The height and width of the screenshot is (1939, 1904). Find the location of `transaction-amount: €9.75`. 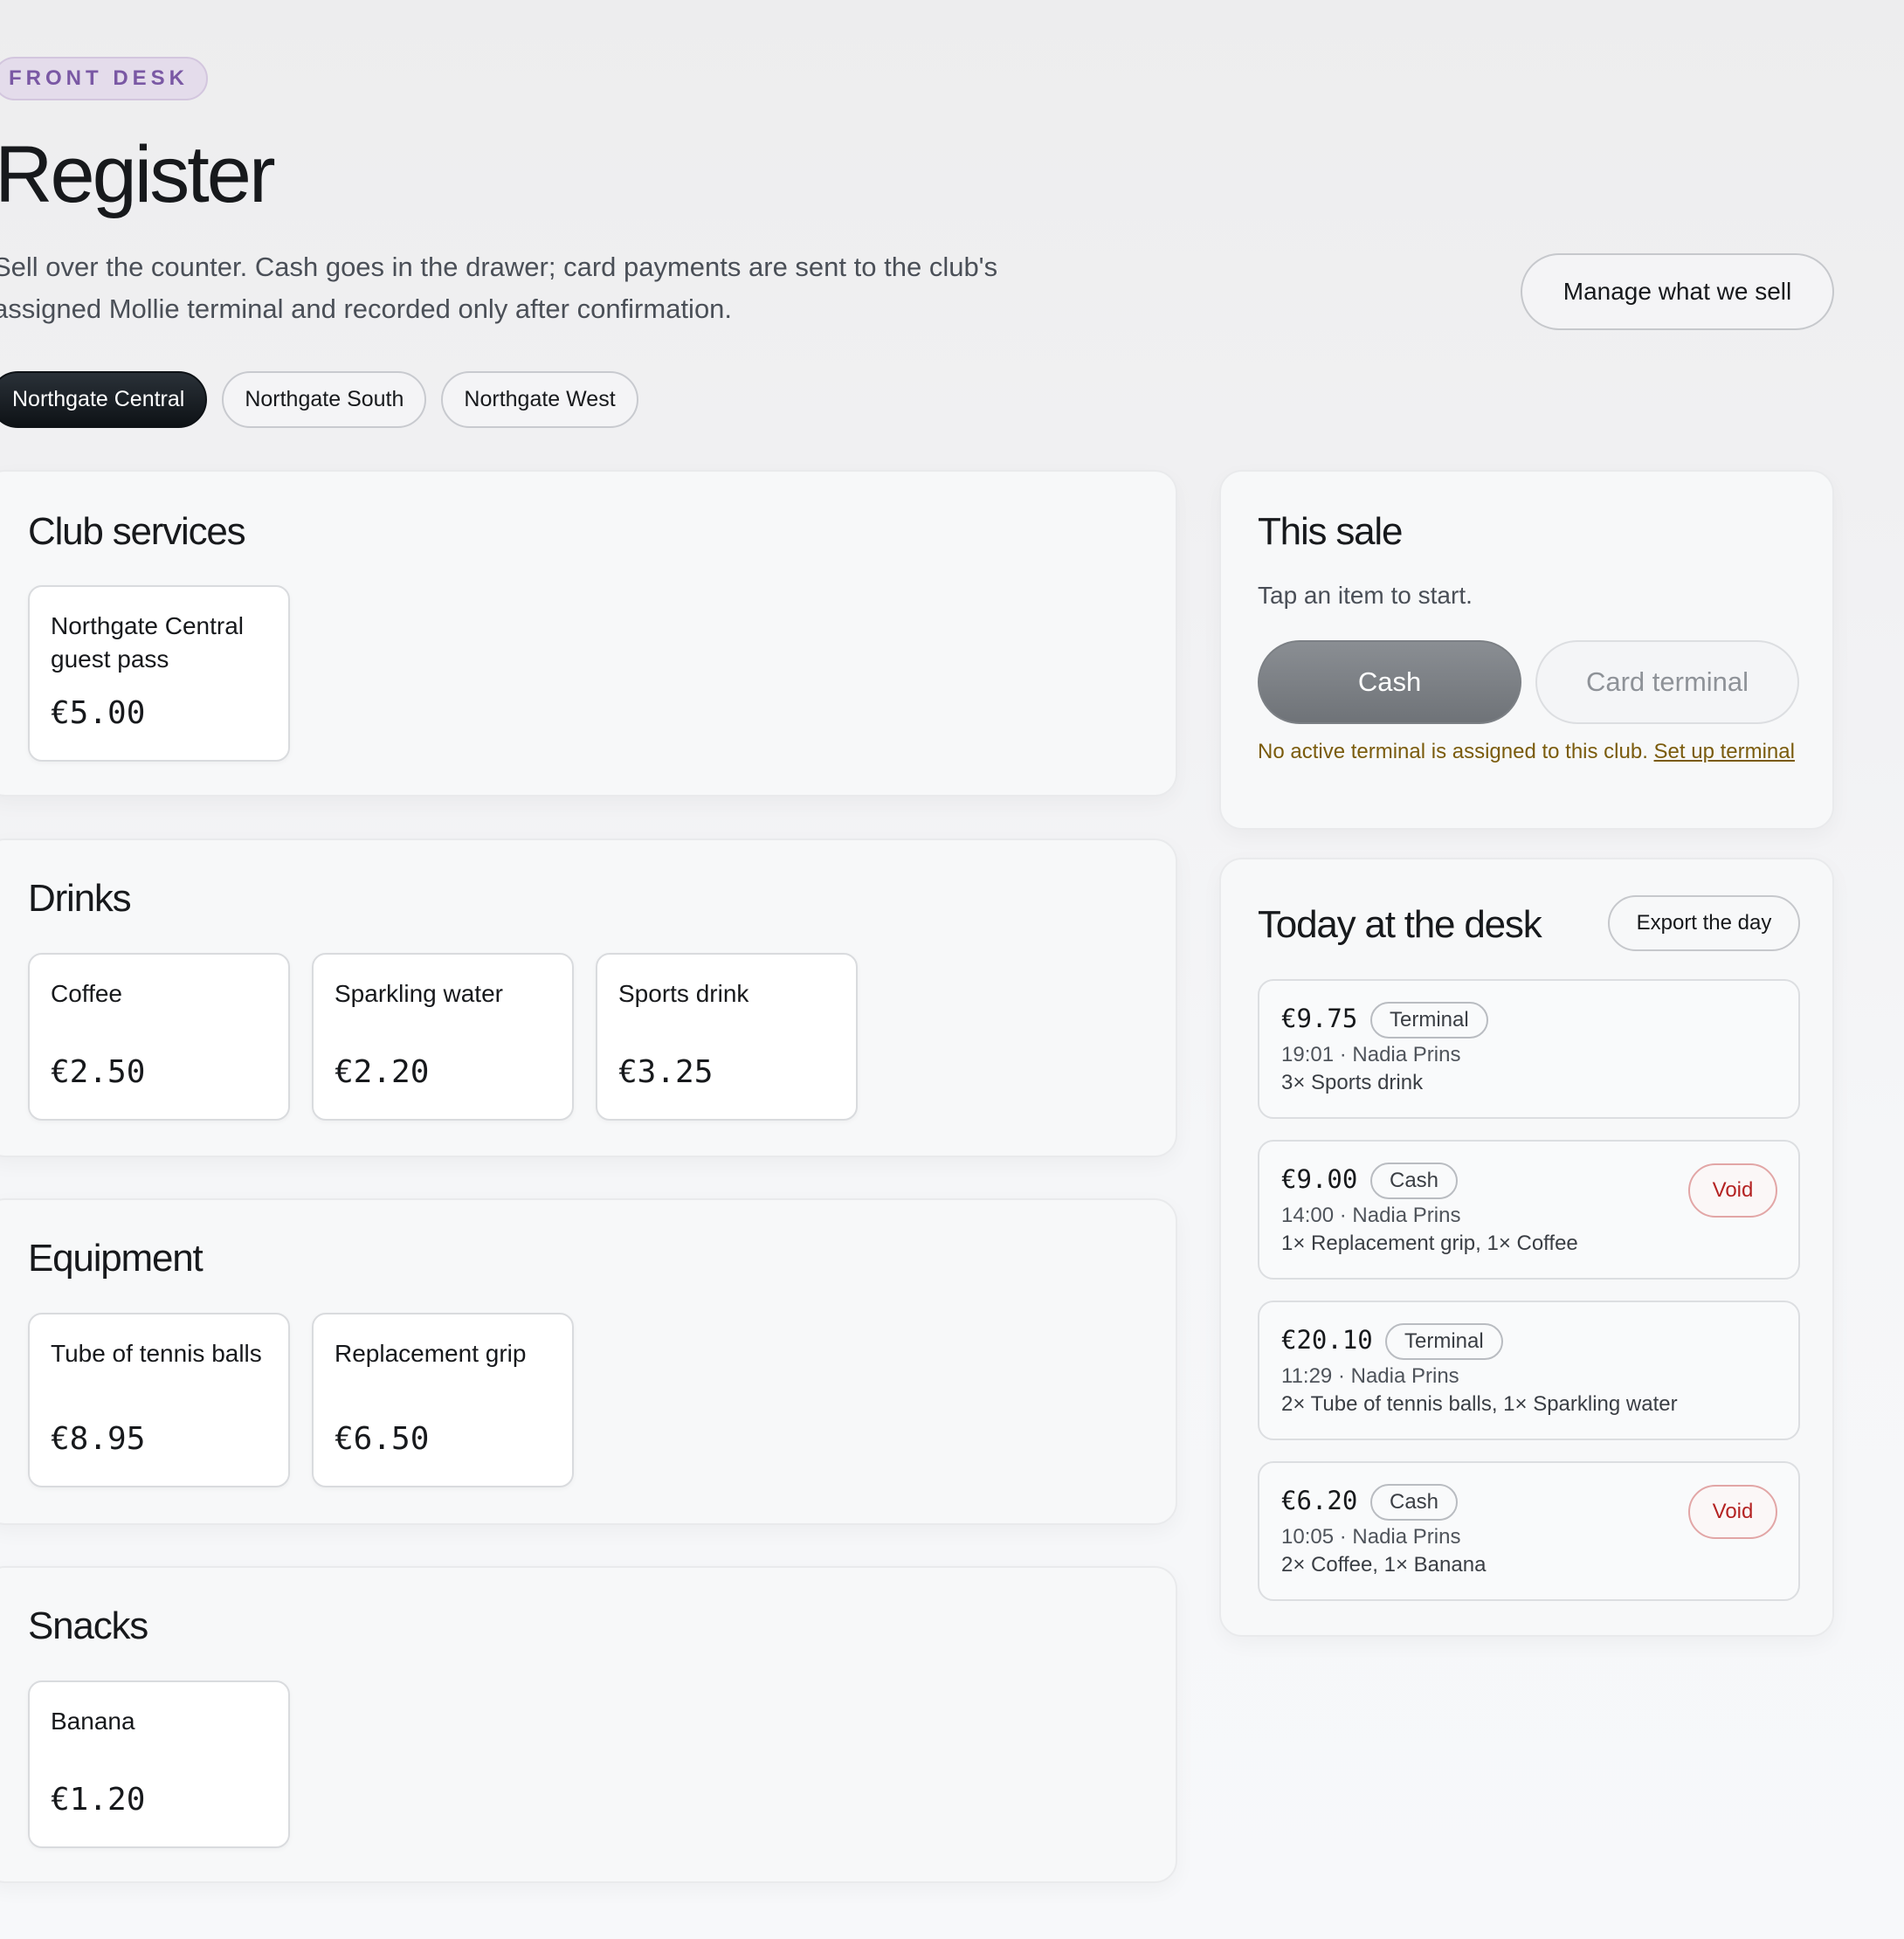

transaction-amount: €9.75 is located at coordinates (1319, 1018).